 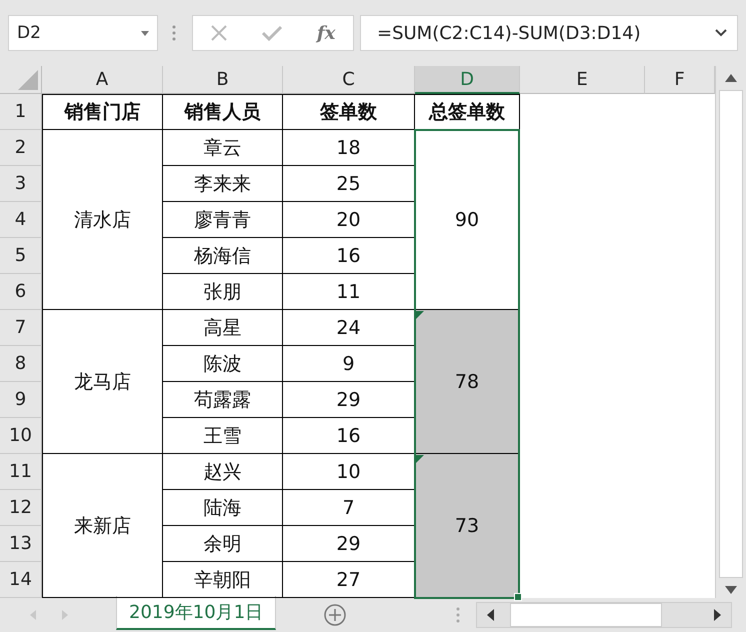 What do you see at coordinates (83, 33) in the screenshot?
I see `name-box: D2` at bounding box center [83, 33].